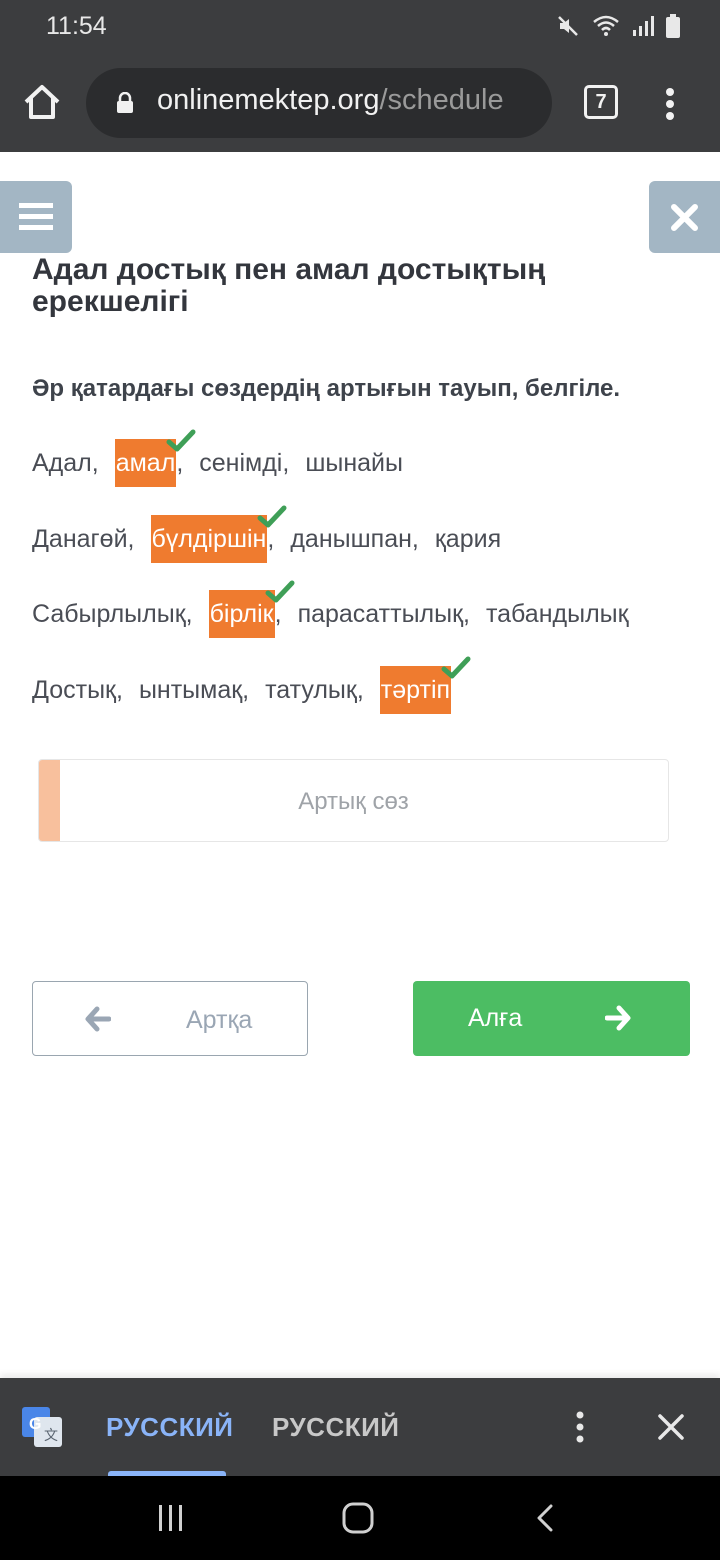 The image size is (720, 1560). What do you see at coordinates (415, 690) in the screenshot?
I see `word-label: тәртіп` at bounding box center [415, 690].